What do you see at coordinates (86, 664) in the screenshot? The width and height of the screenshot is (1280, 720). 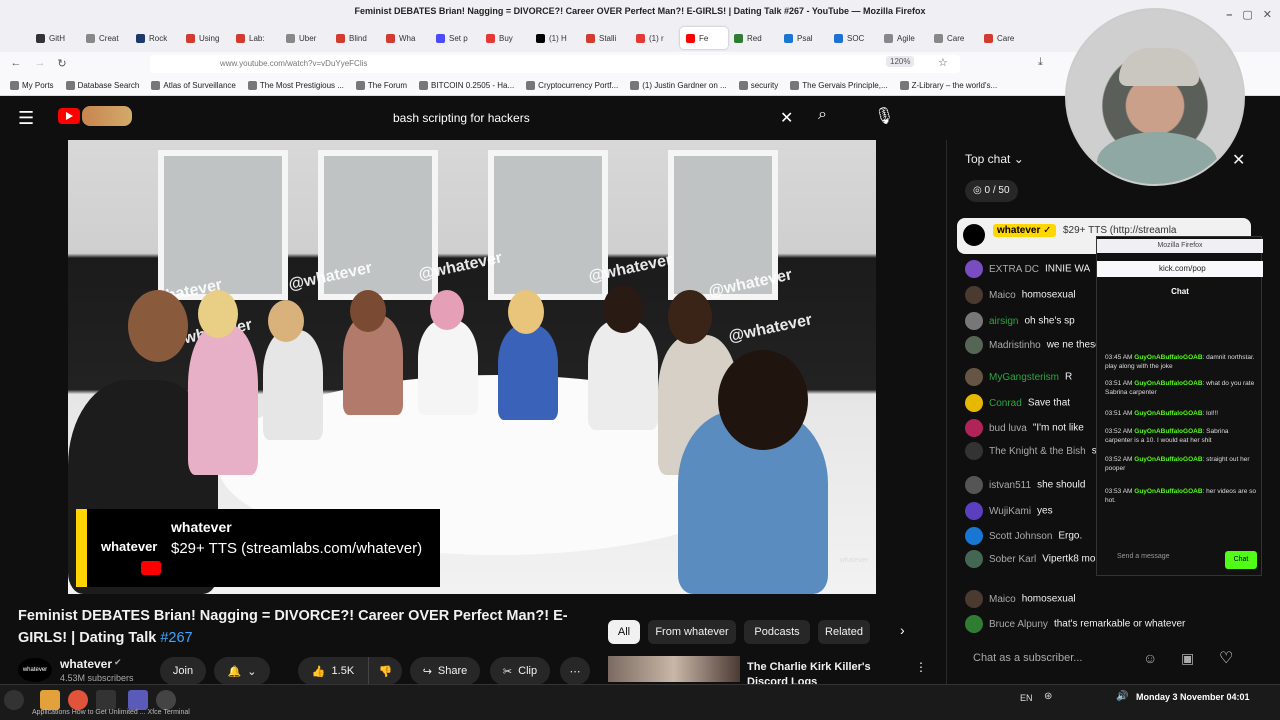 I see `channel-name: whatever` at bounding box center [86, 664].